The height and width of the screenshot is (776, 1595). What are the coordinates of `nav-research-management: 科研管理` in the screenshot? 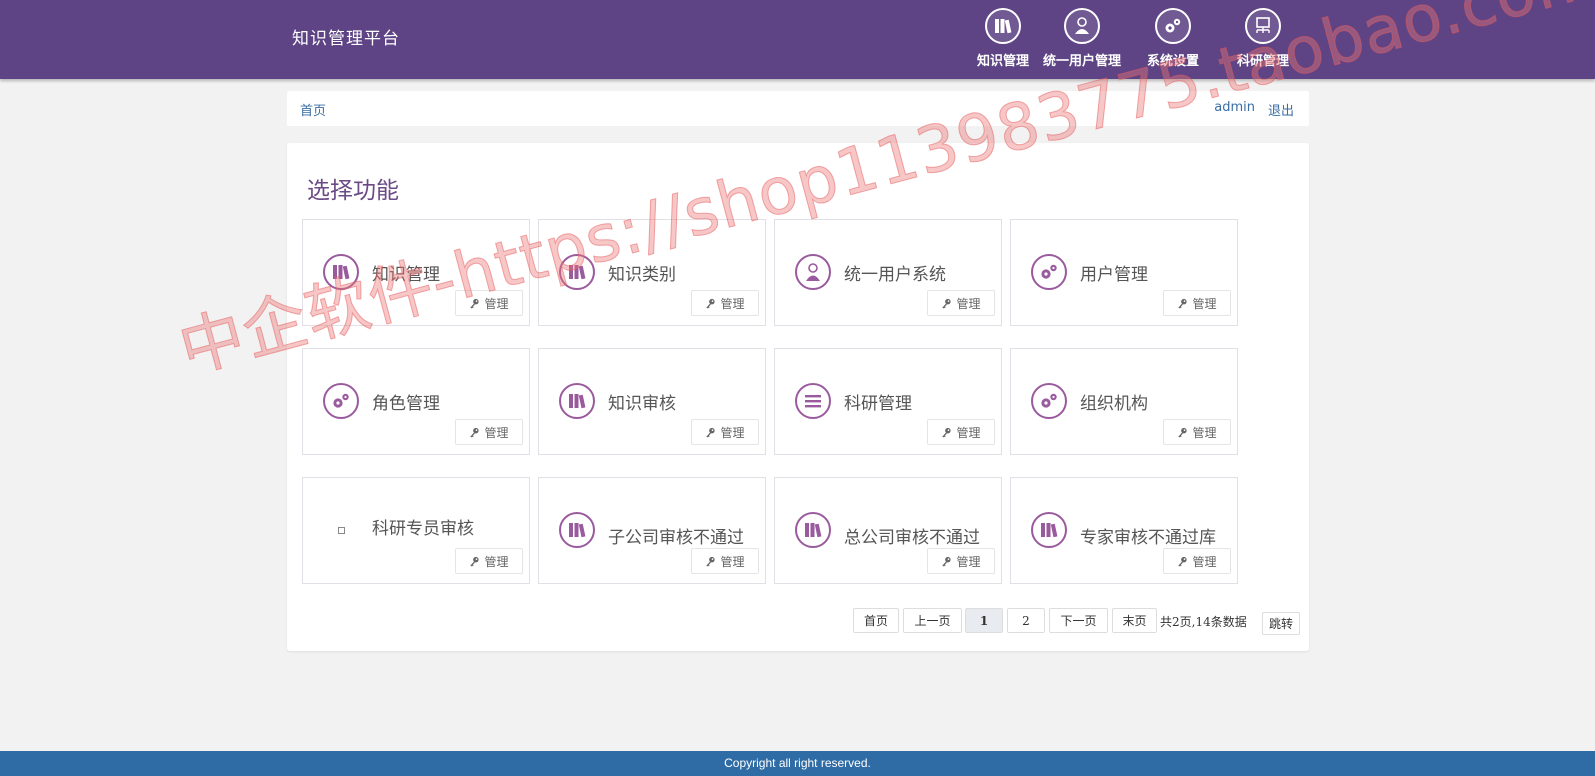 It's located at (1263, 38).